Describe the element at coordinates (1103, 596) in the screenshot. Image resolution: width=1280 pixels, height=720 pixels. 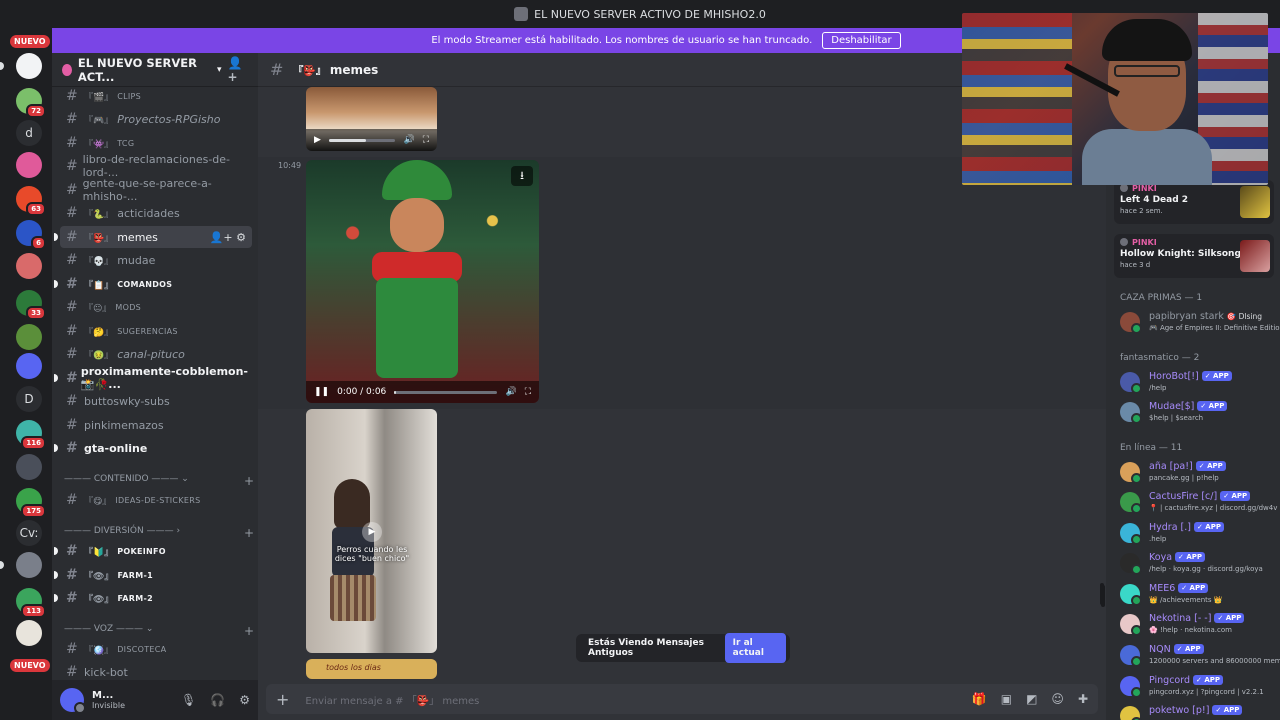
I see `member-scrollbar` at that location.